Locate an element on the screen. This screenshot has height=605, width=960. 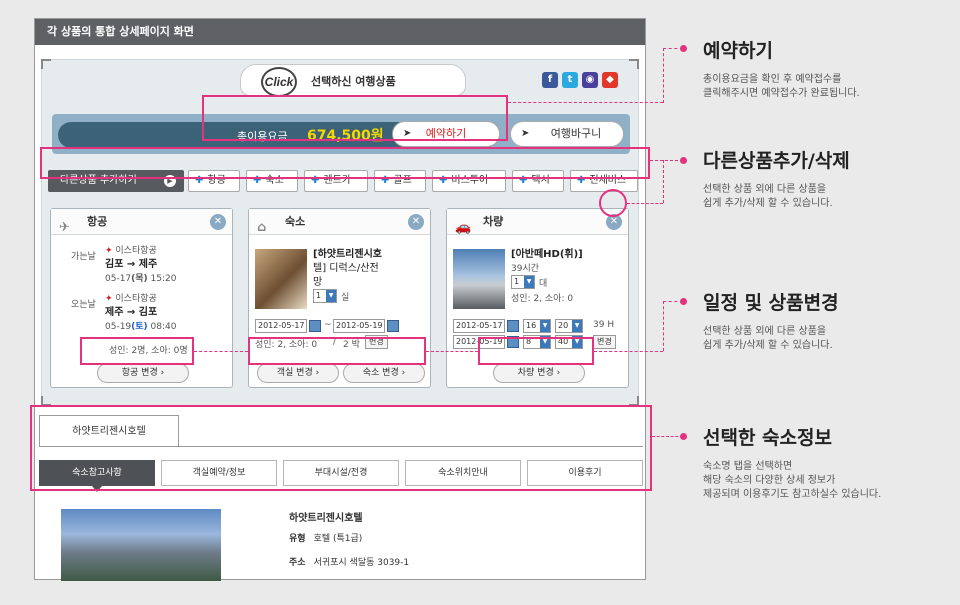
hotel-name-line: 텔] 디럭스/산전 is located at coordinates (346, 268).